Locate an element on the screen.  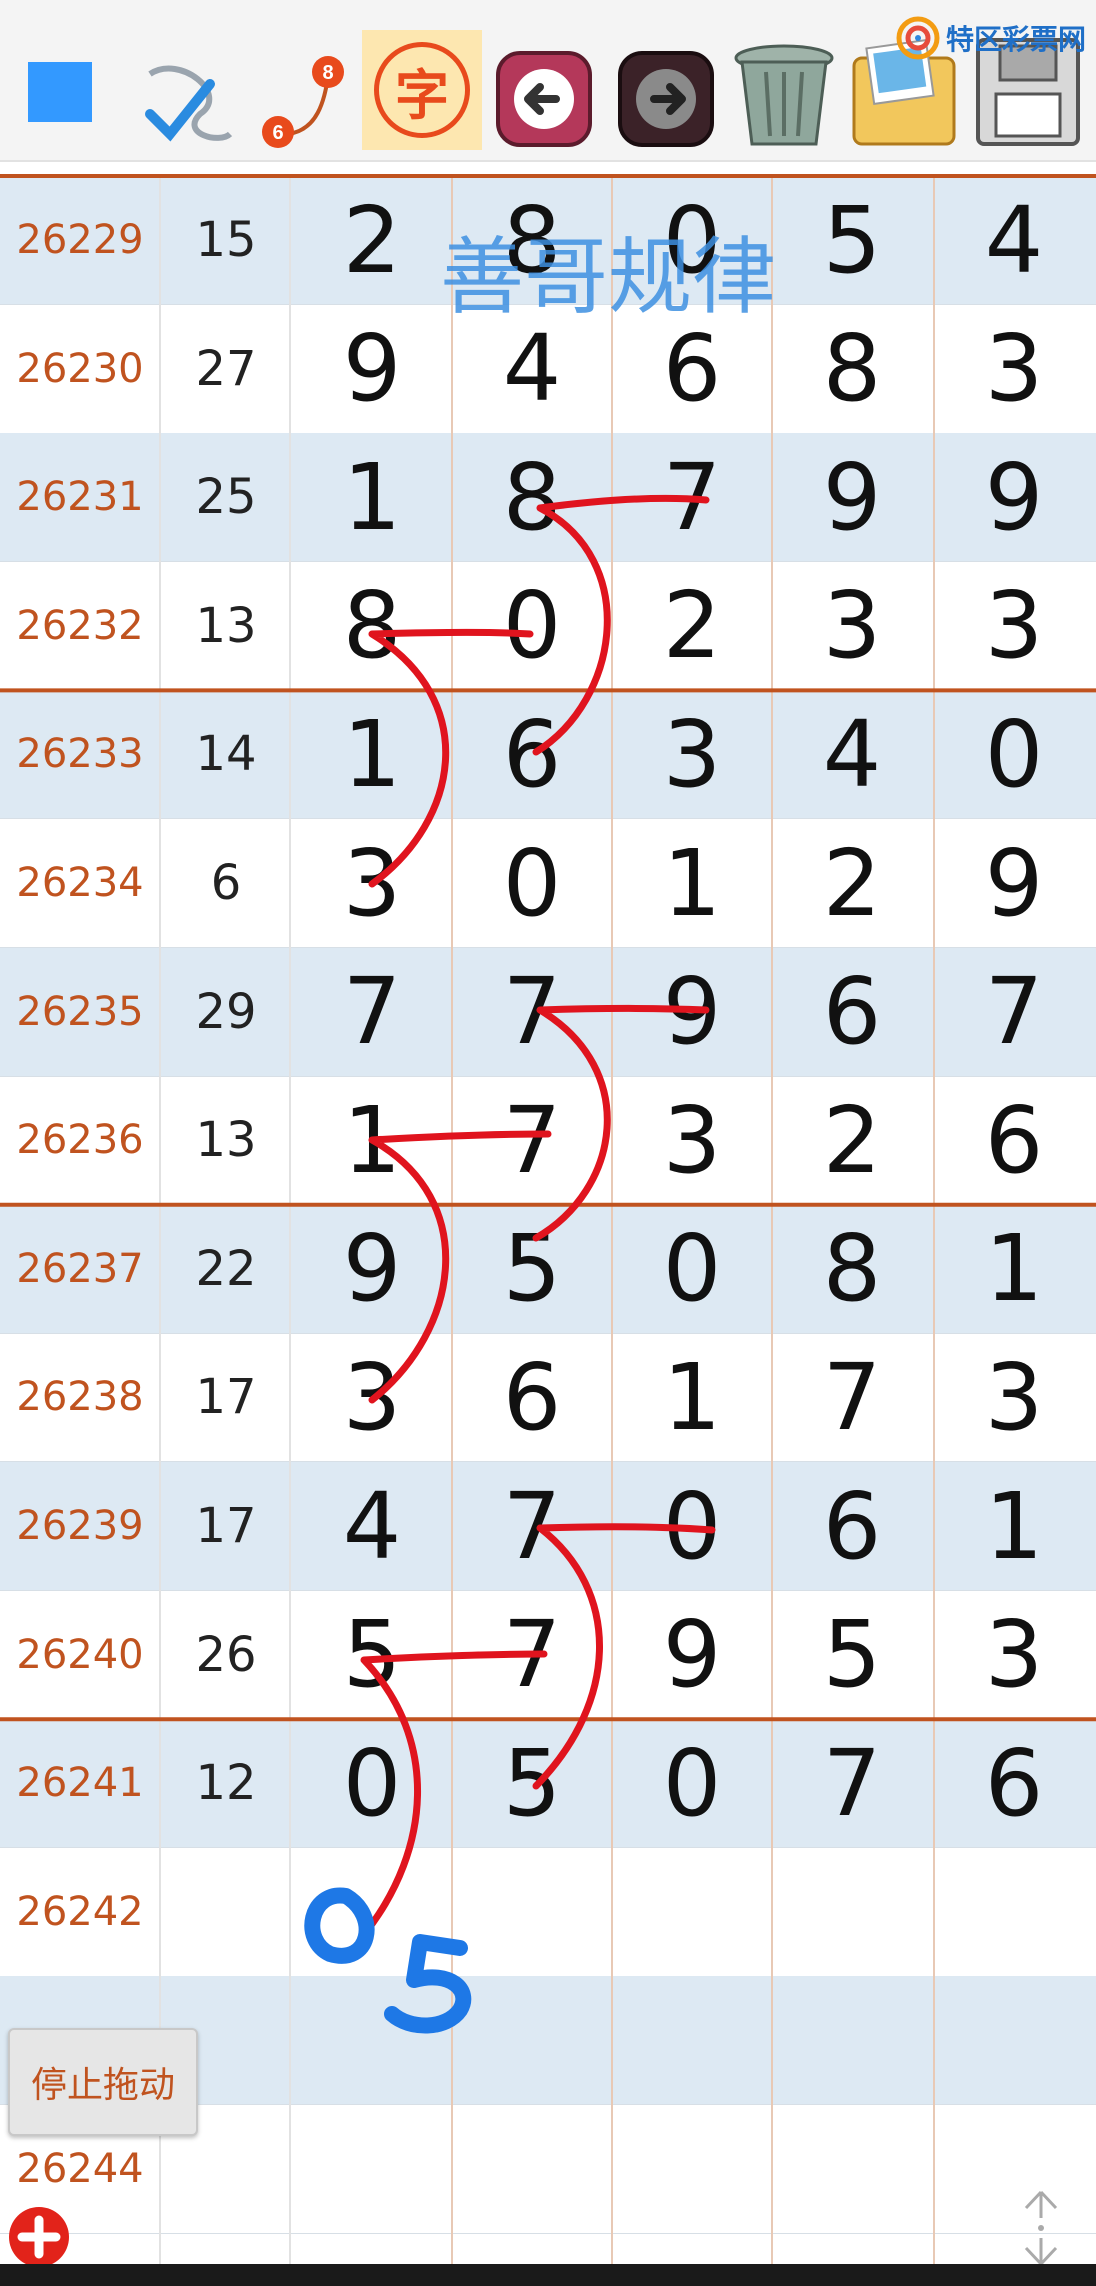
plus-circle-icon is located at coordinates (39, 2237).